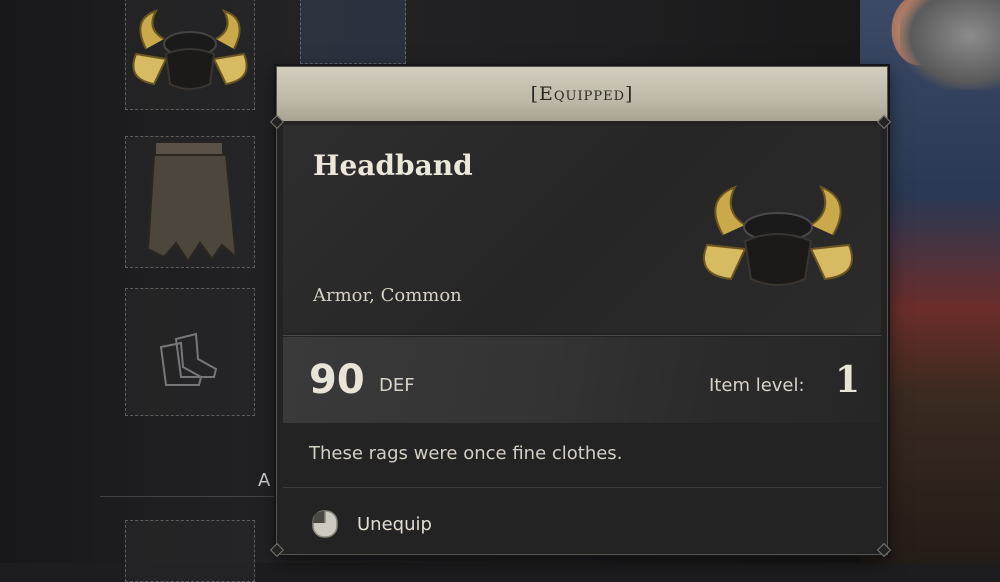  Describe the element at coordinates (582, 380) in the screenshot. I see `item-stats: 90 DEF Item level: 1` at that location.